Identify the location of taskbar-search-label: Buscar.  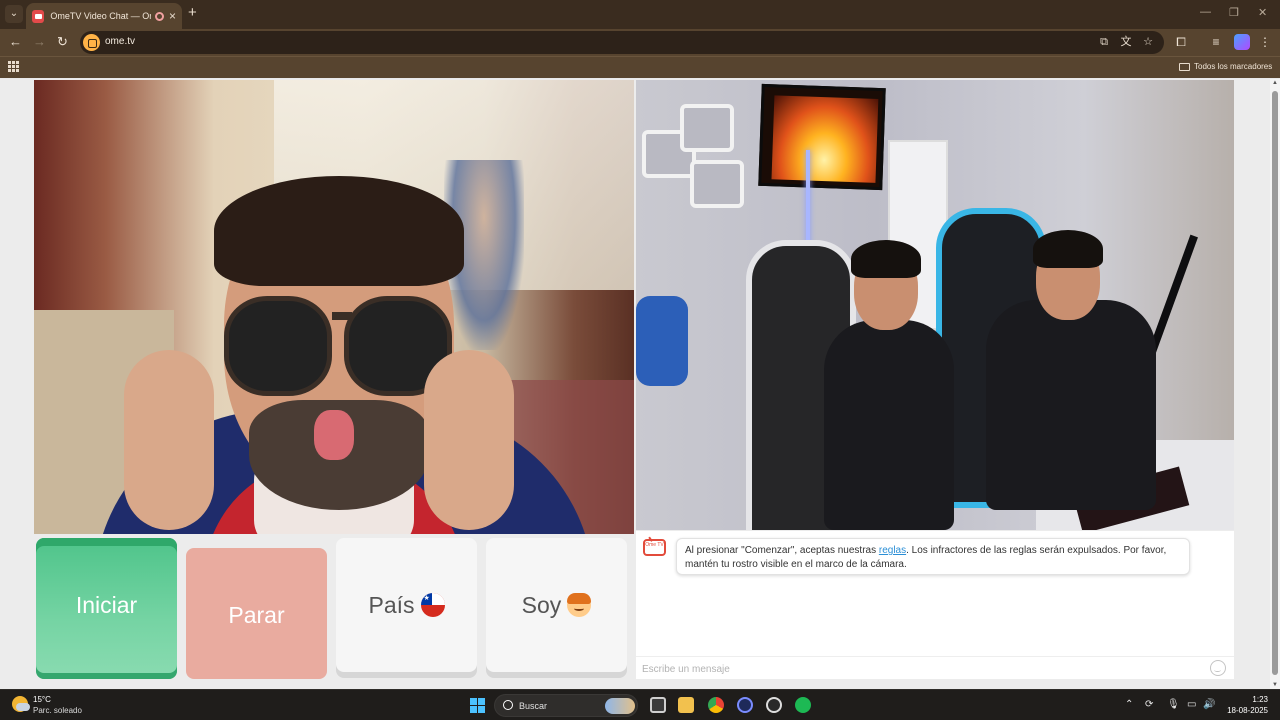
(533, 706).